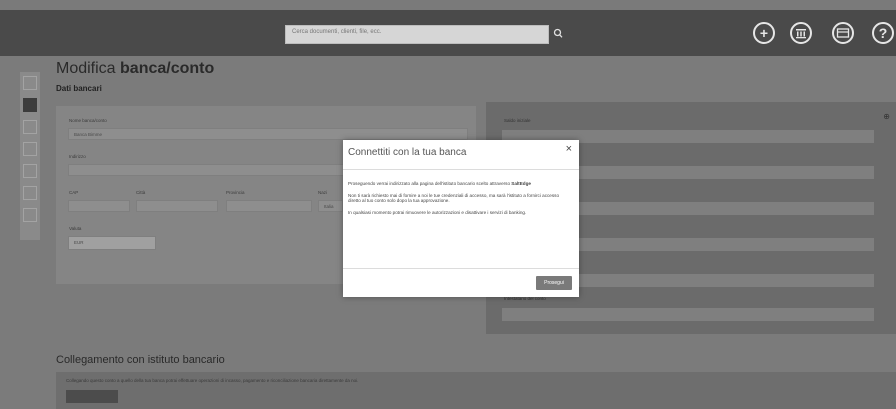  I want to click on section-subtitle: Dati bancari, so click(79, 88).